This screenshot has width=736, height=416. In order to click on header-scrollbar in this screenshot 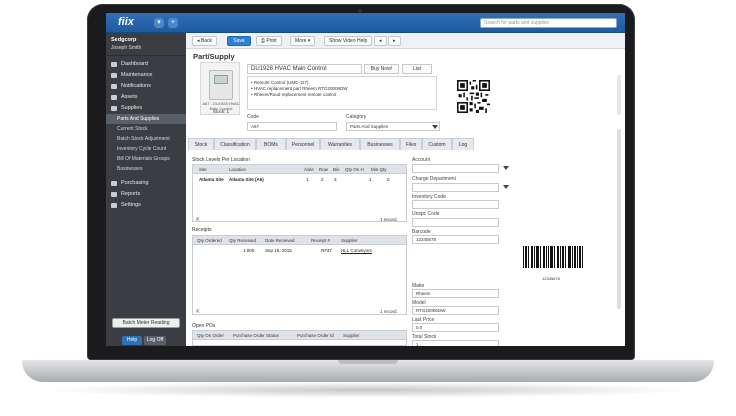, I will do `click(619, 95)`.